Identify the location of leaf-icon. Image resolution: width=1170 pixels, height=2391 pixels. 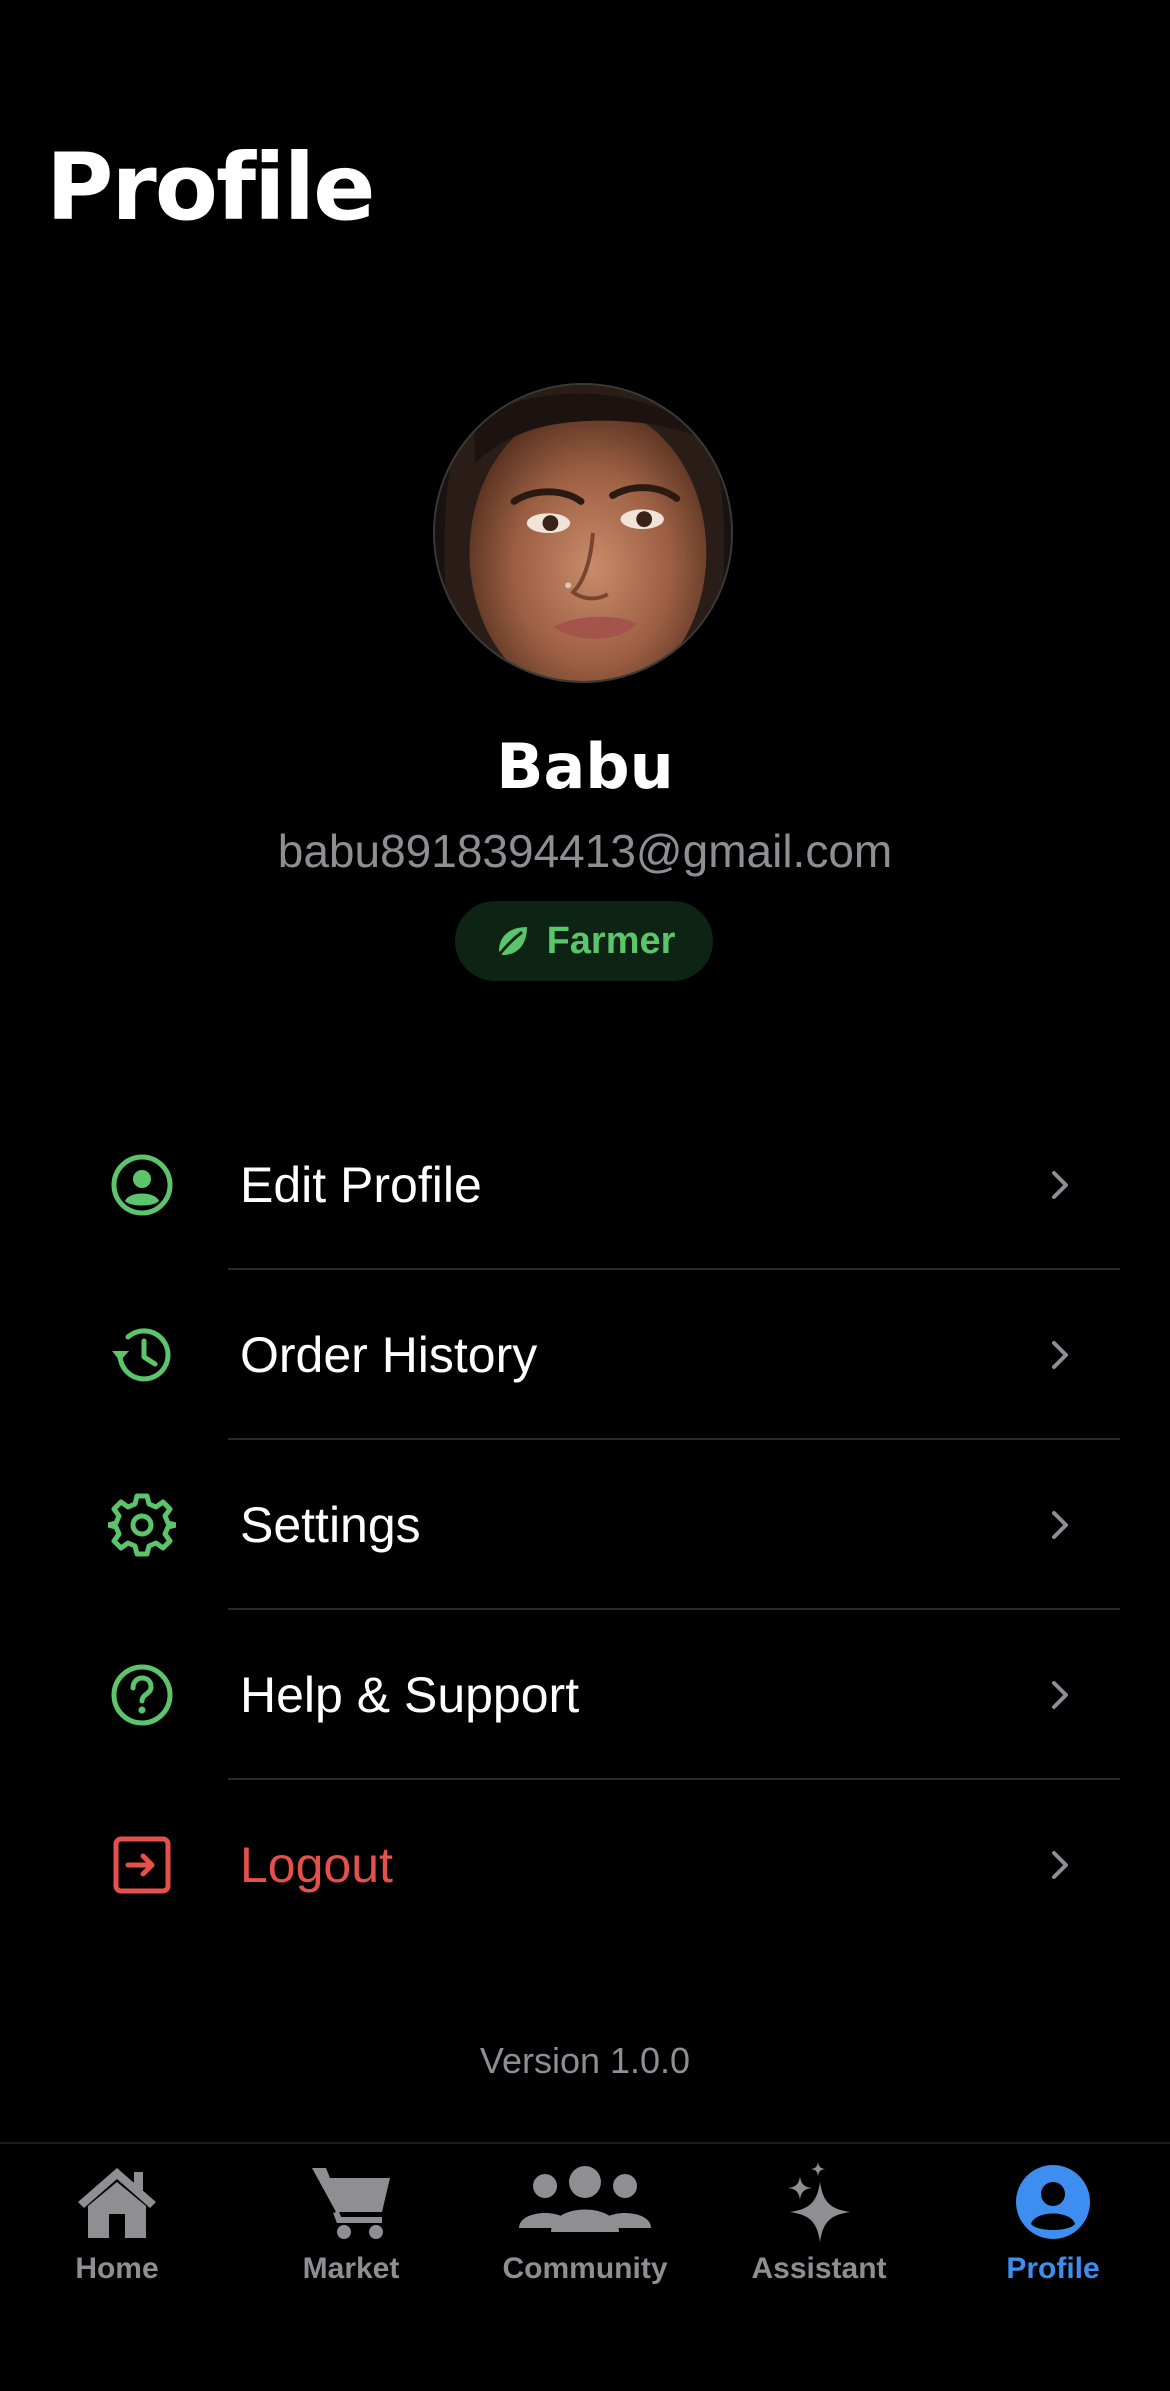
(512, 942).